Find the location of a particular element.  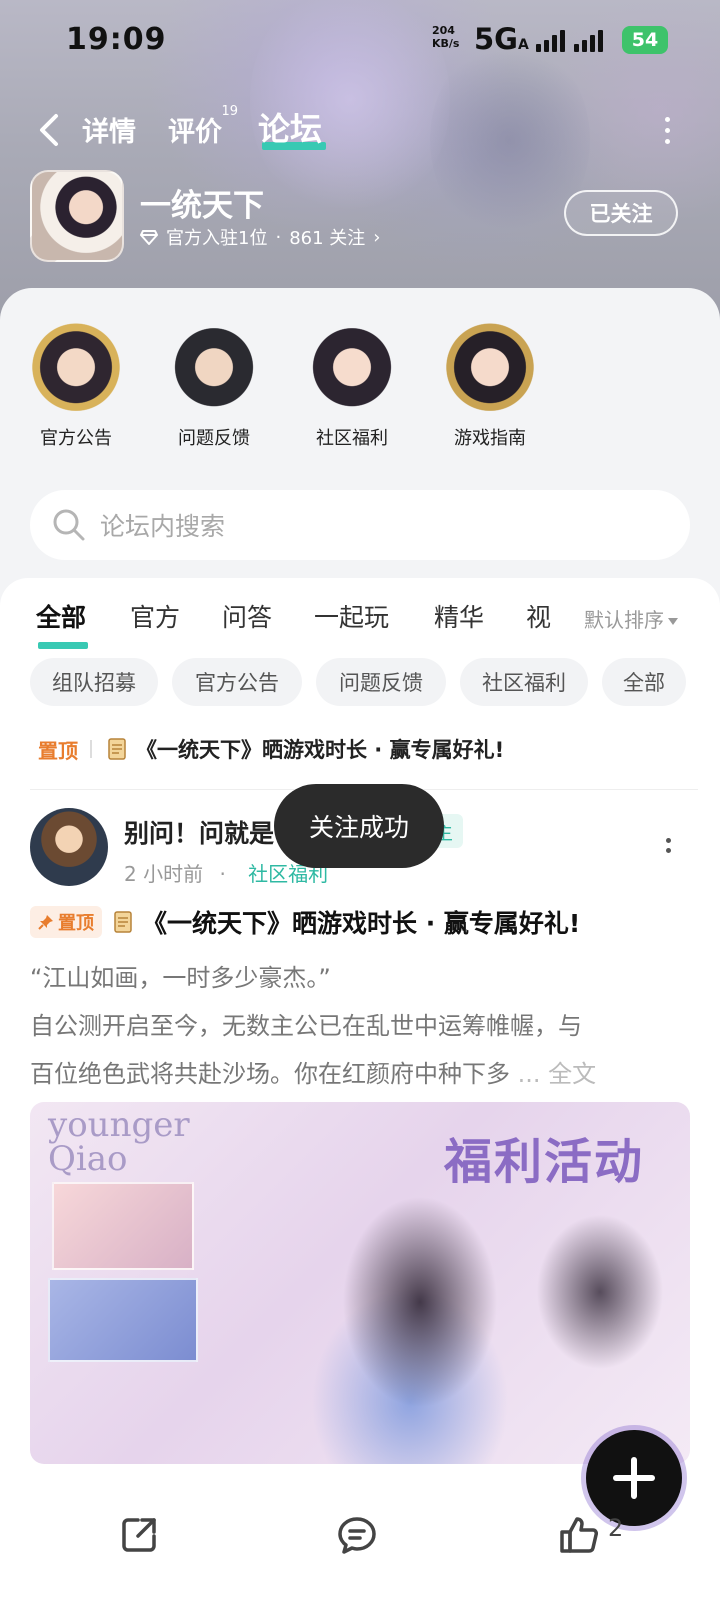

tab-reviews-count: 19 is located at coordinates (229, 111).